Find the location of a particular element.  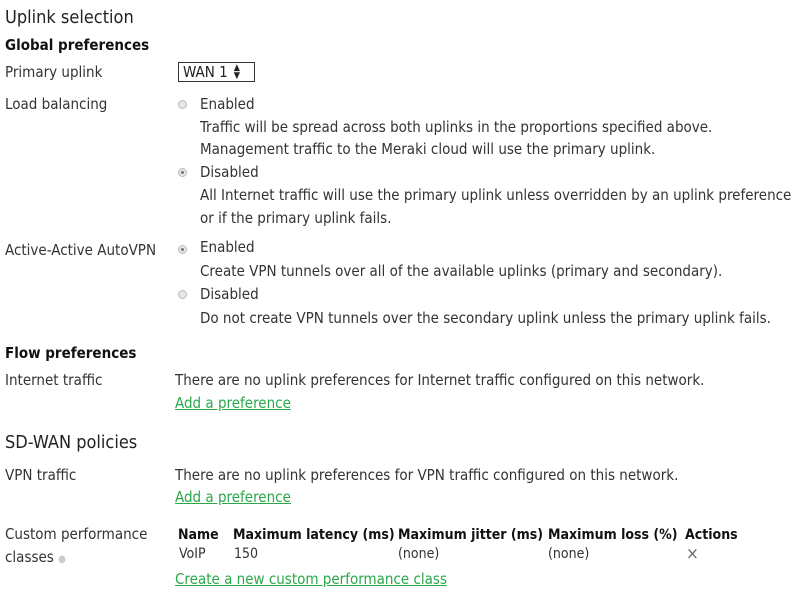

create-performance-class-link: Create a new custom performance class is located at coordinates (311, 579).